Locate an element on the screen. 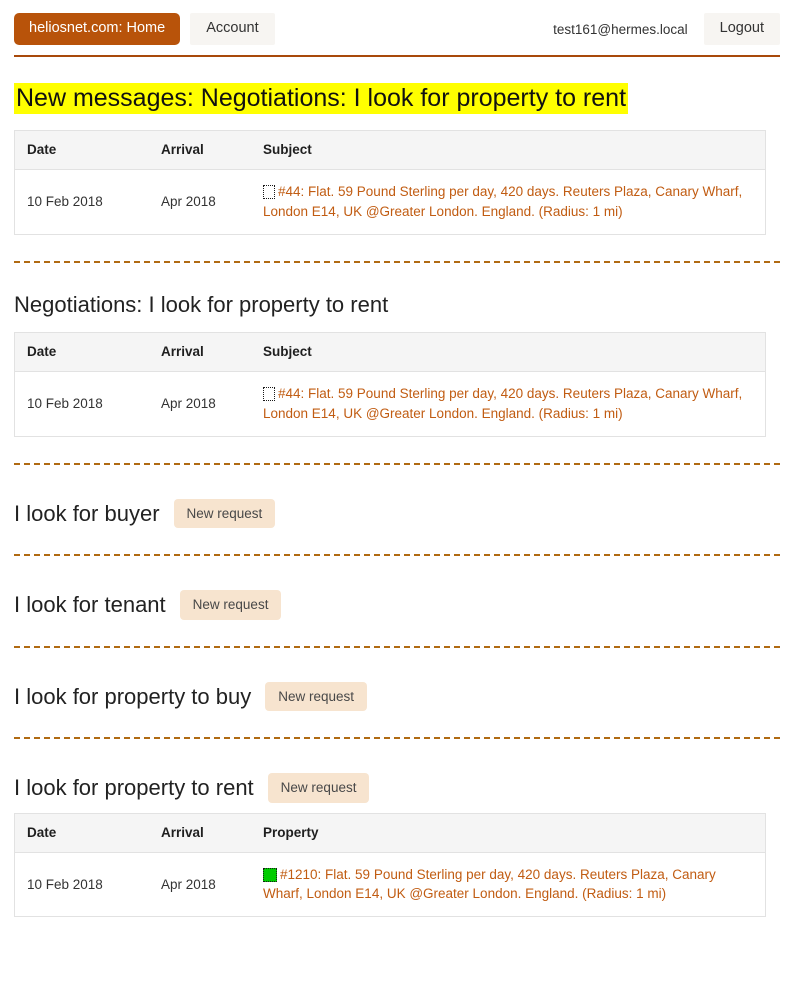  look-for-tenant-section: I look for tenant New request is located at coordinates (397, 605).